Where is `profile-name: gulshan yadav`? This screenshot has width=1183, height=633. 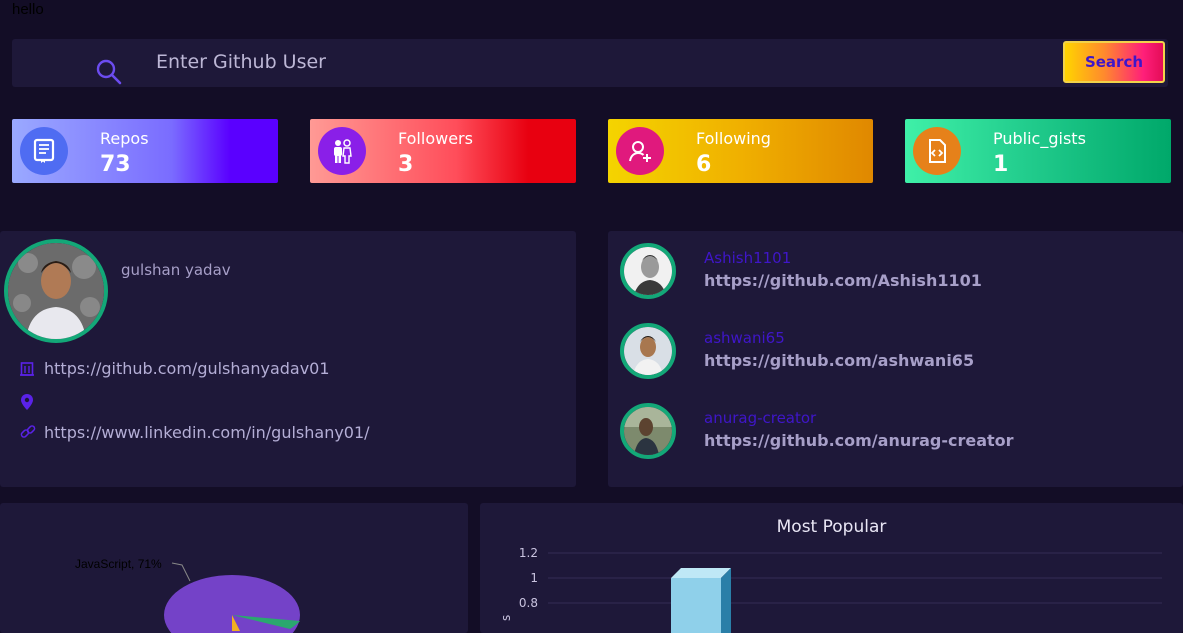
profile-name: gulshan yadav is located at coordinates (176, 270).